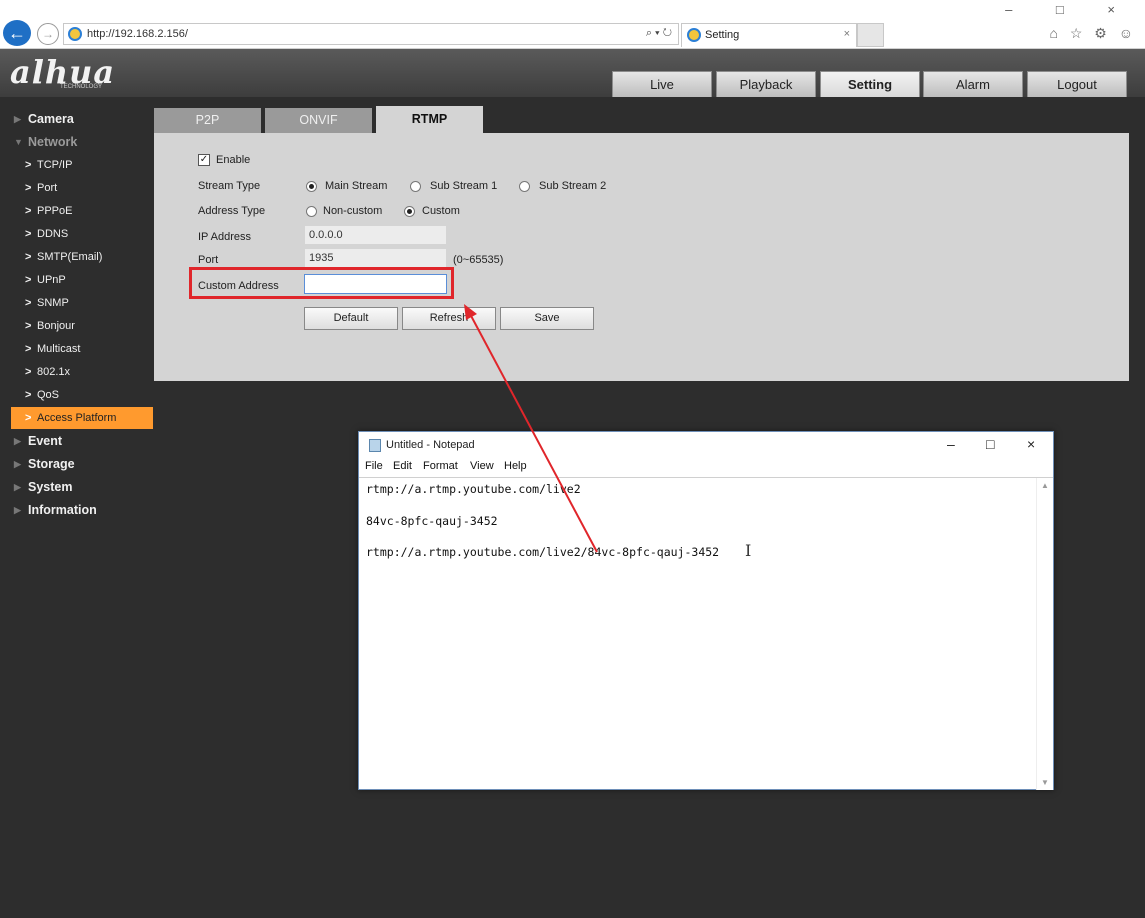 Image resolution: width=1145 pixels, height=918 pixels. Describe the element at coordinates (311, 211) in the screenshot. I see `radio-non-custom` at that location.